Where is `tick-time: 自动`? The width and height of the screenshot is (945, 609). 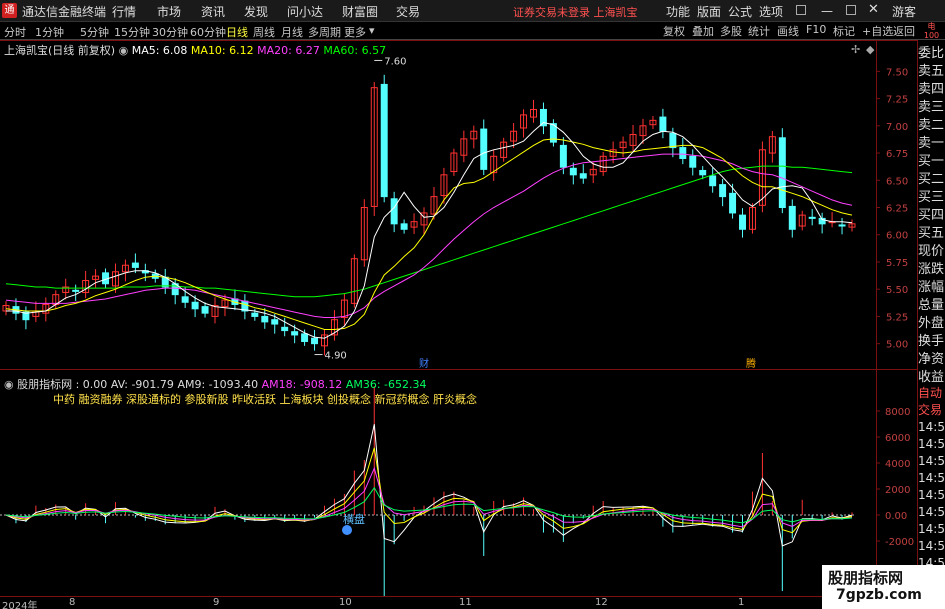 tick-time: 自动 is located at coordinates (930, 393).